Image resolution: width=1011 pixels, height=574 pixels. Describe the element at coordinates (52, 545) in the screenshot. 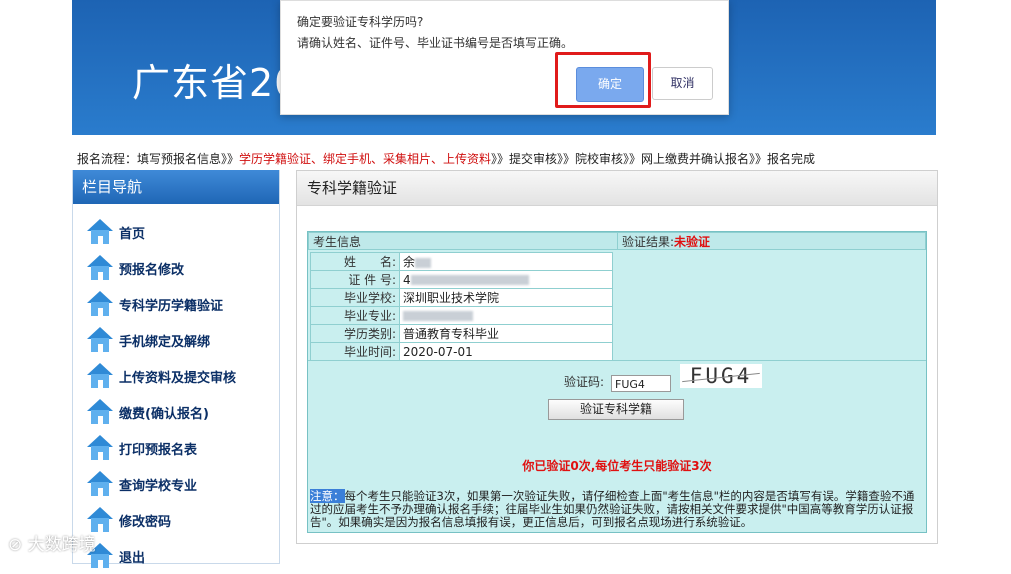

I see `watermark: ⊘ 大数跨境` at that location.